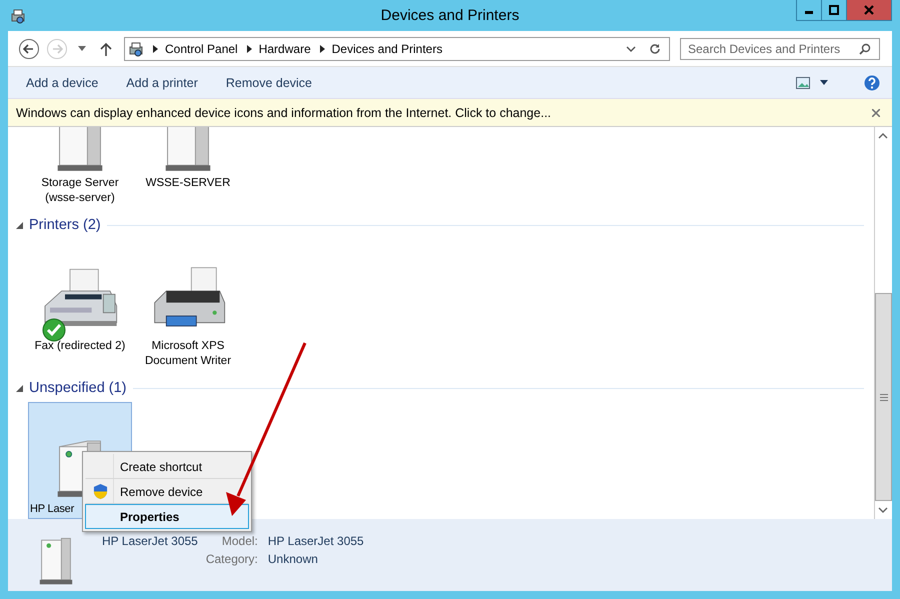 The image size is (900, 599). Describe the element at coordinates (162, 83) in the screenshot. I see `command-button: Add a printer` at that location.